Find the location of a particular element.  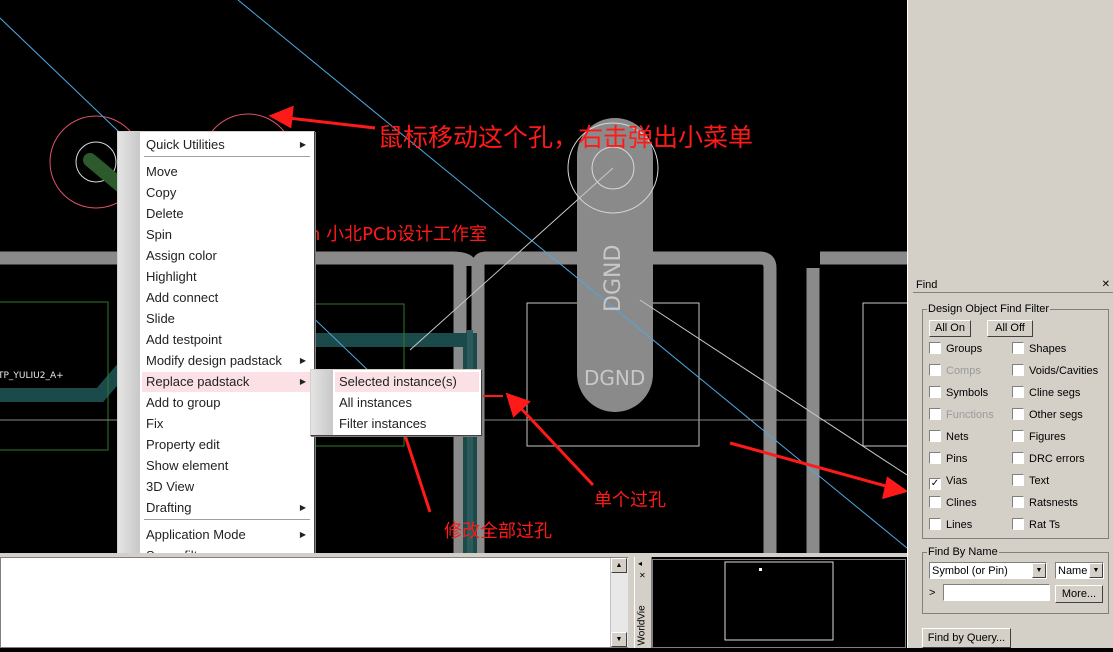

filter-functions: Functions is located at coordinates (961, 415).